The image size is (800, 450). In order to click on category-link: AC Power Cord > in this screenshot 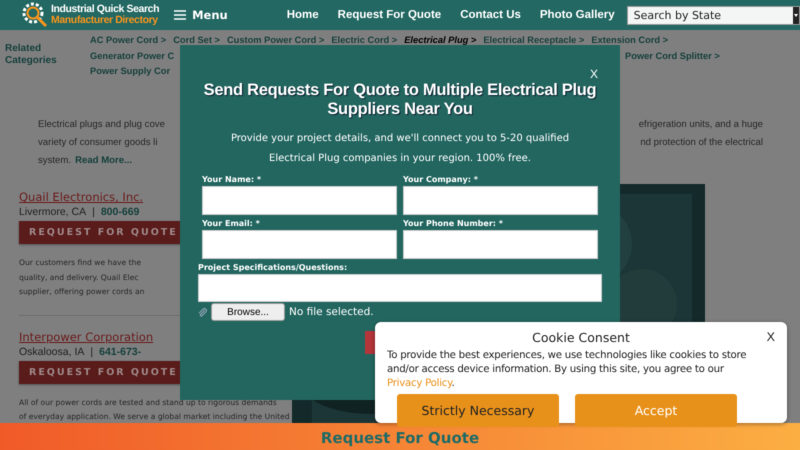, I will do `click(128, 42)`.